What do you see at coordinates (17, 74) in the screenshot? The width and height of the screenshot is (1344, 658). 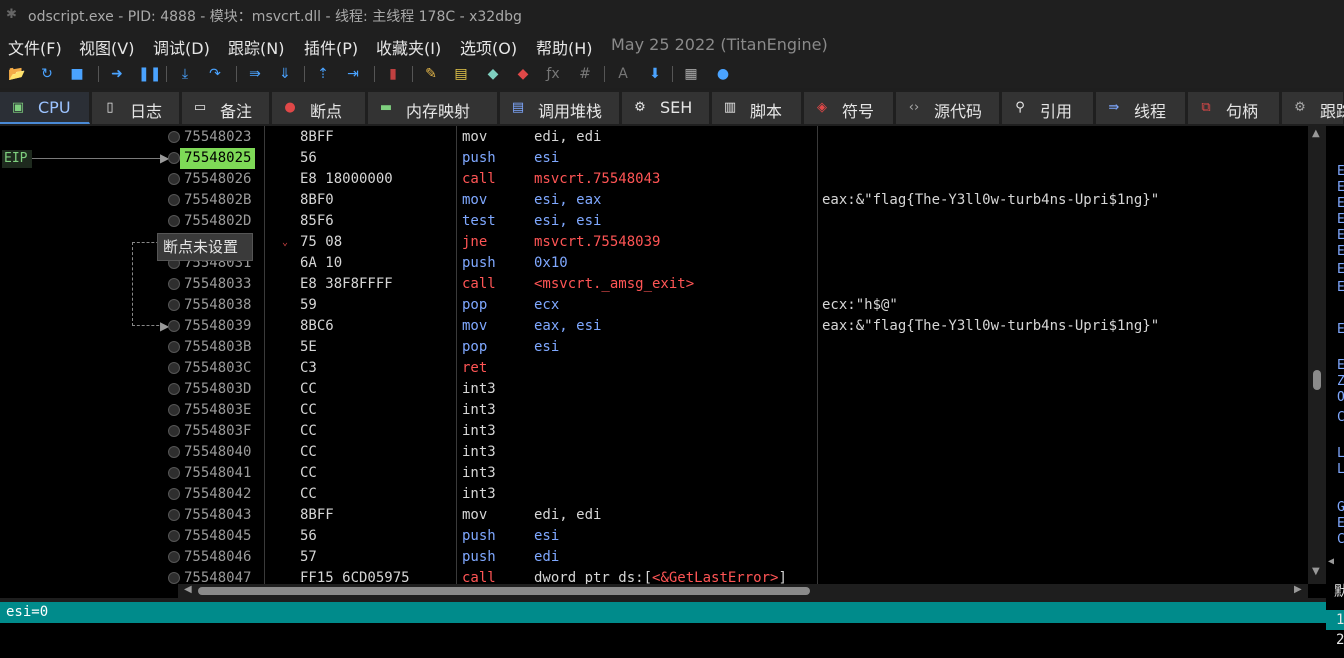 I see `open-icon: 📂` at bounding box center [17, 74].